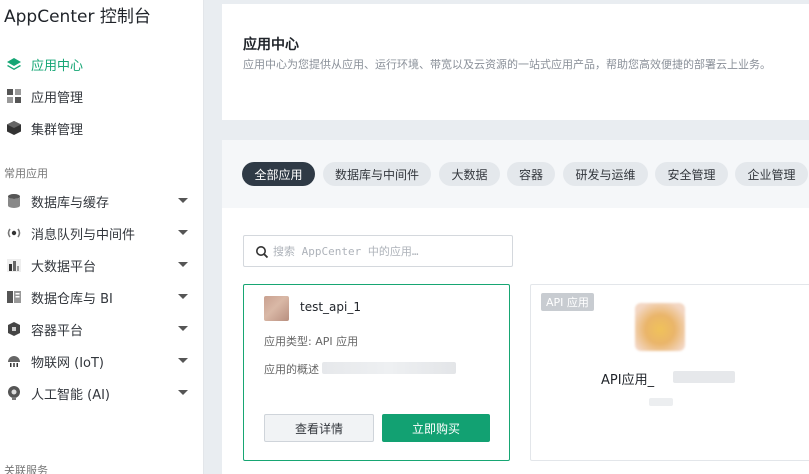  I want to click on warehouse-icon, so click(14, 297).